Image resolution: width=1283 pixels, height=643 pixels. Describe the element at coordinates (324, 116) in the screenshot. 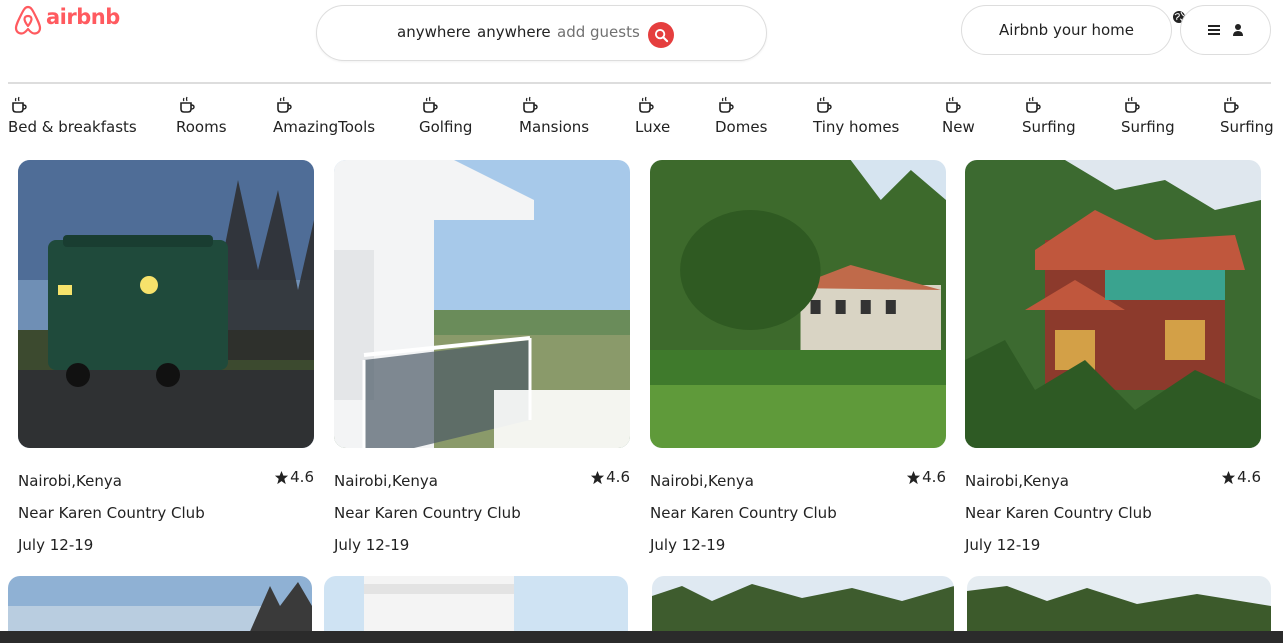

I see `category-item: AmazingTools` at that location.